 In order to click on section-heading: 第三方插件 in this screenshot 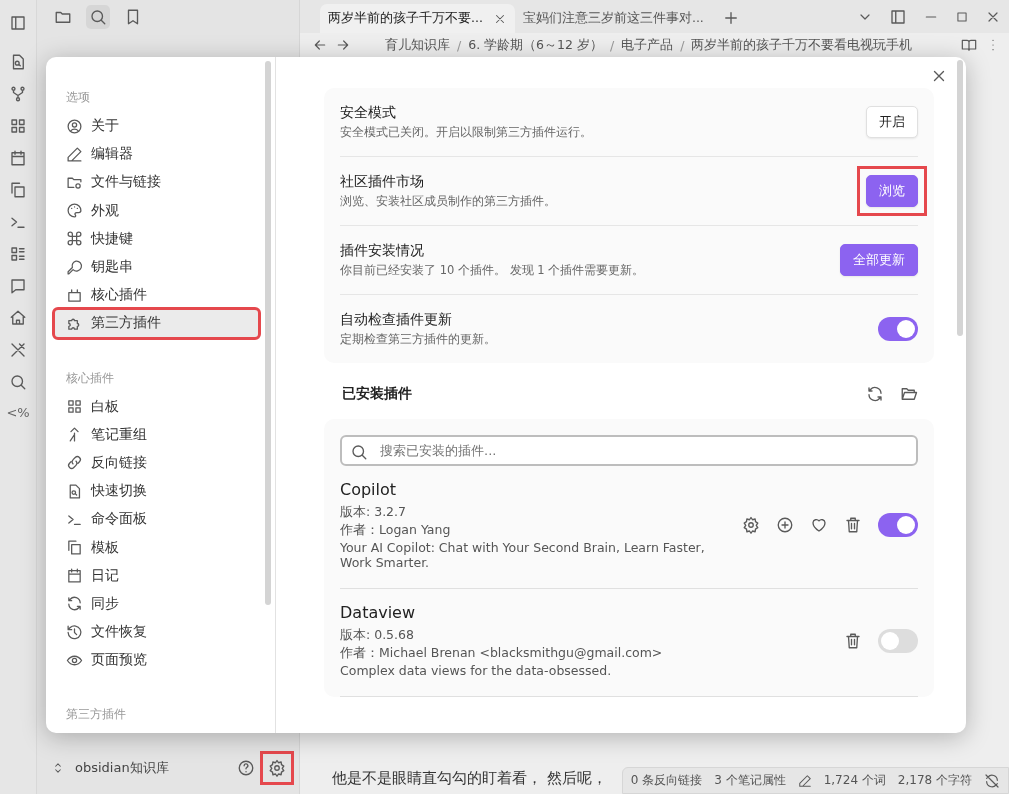, I will do `click(96, 715)`.